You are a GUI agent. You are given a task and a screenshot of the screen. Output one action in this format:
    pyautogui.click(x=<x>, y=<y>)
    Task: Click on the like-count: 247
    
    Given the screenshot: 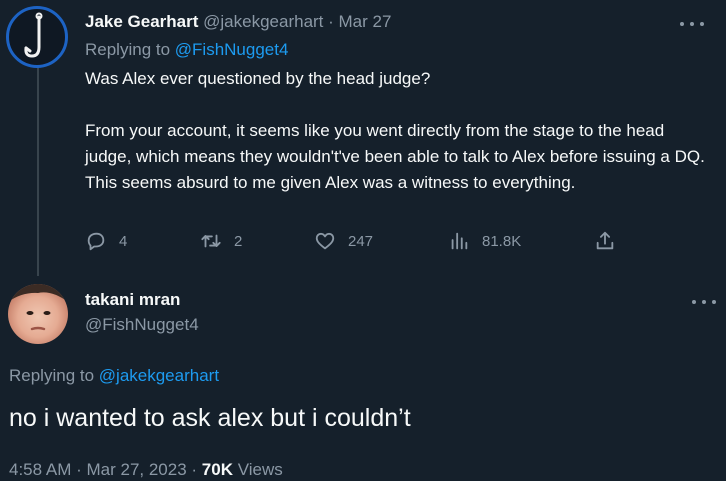 What is the action you would take?
    pyautogui.click(x=361, y=241)
    